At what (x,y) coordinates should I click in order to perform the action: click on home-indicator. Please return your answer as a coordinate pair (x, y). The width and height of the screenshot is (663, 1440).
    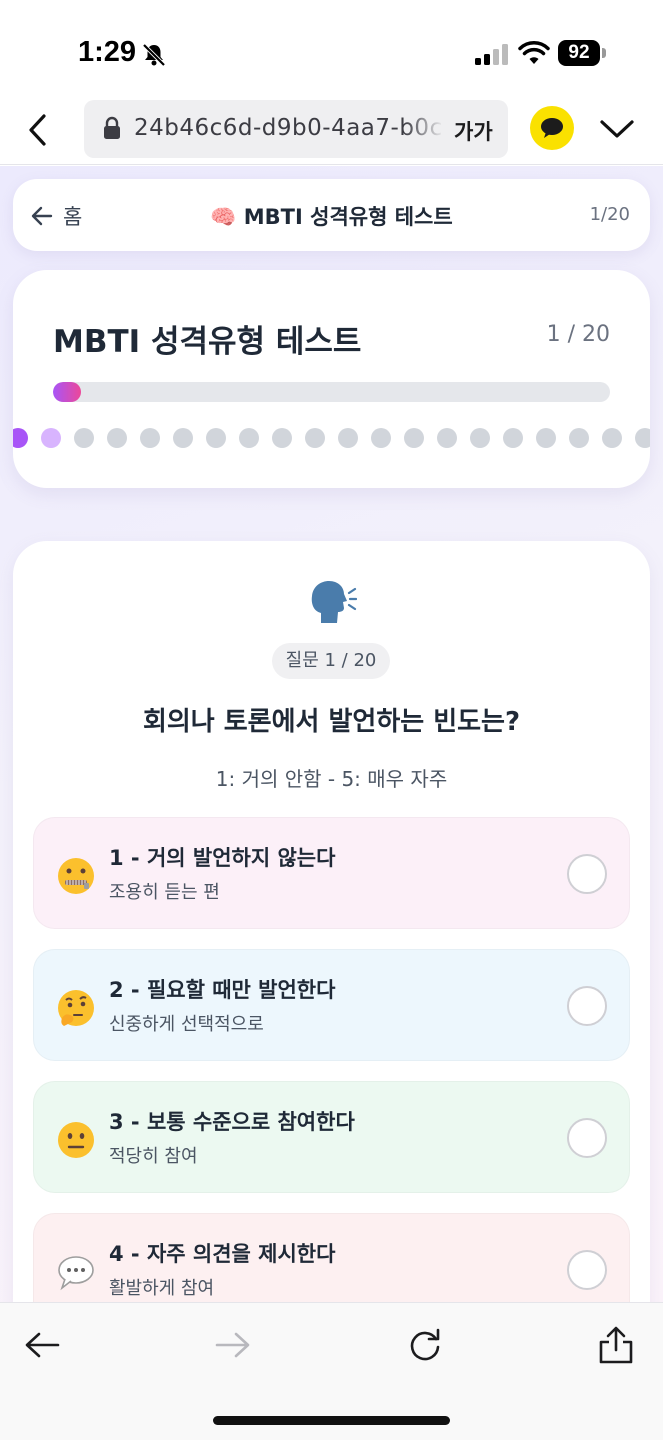
    Looking at the image, I should click on (331, 1420).